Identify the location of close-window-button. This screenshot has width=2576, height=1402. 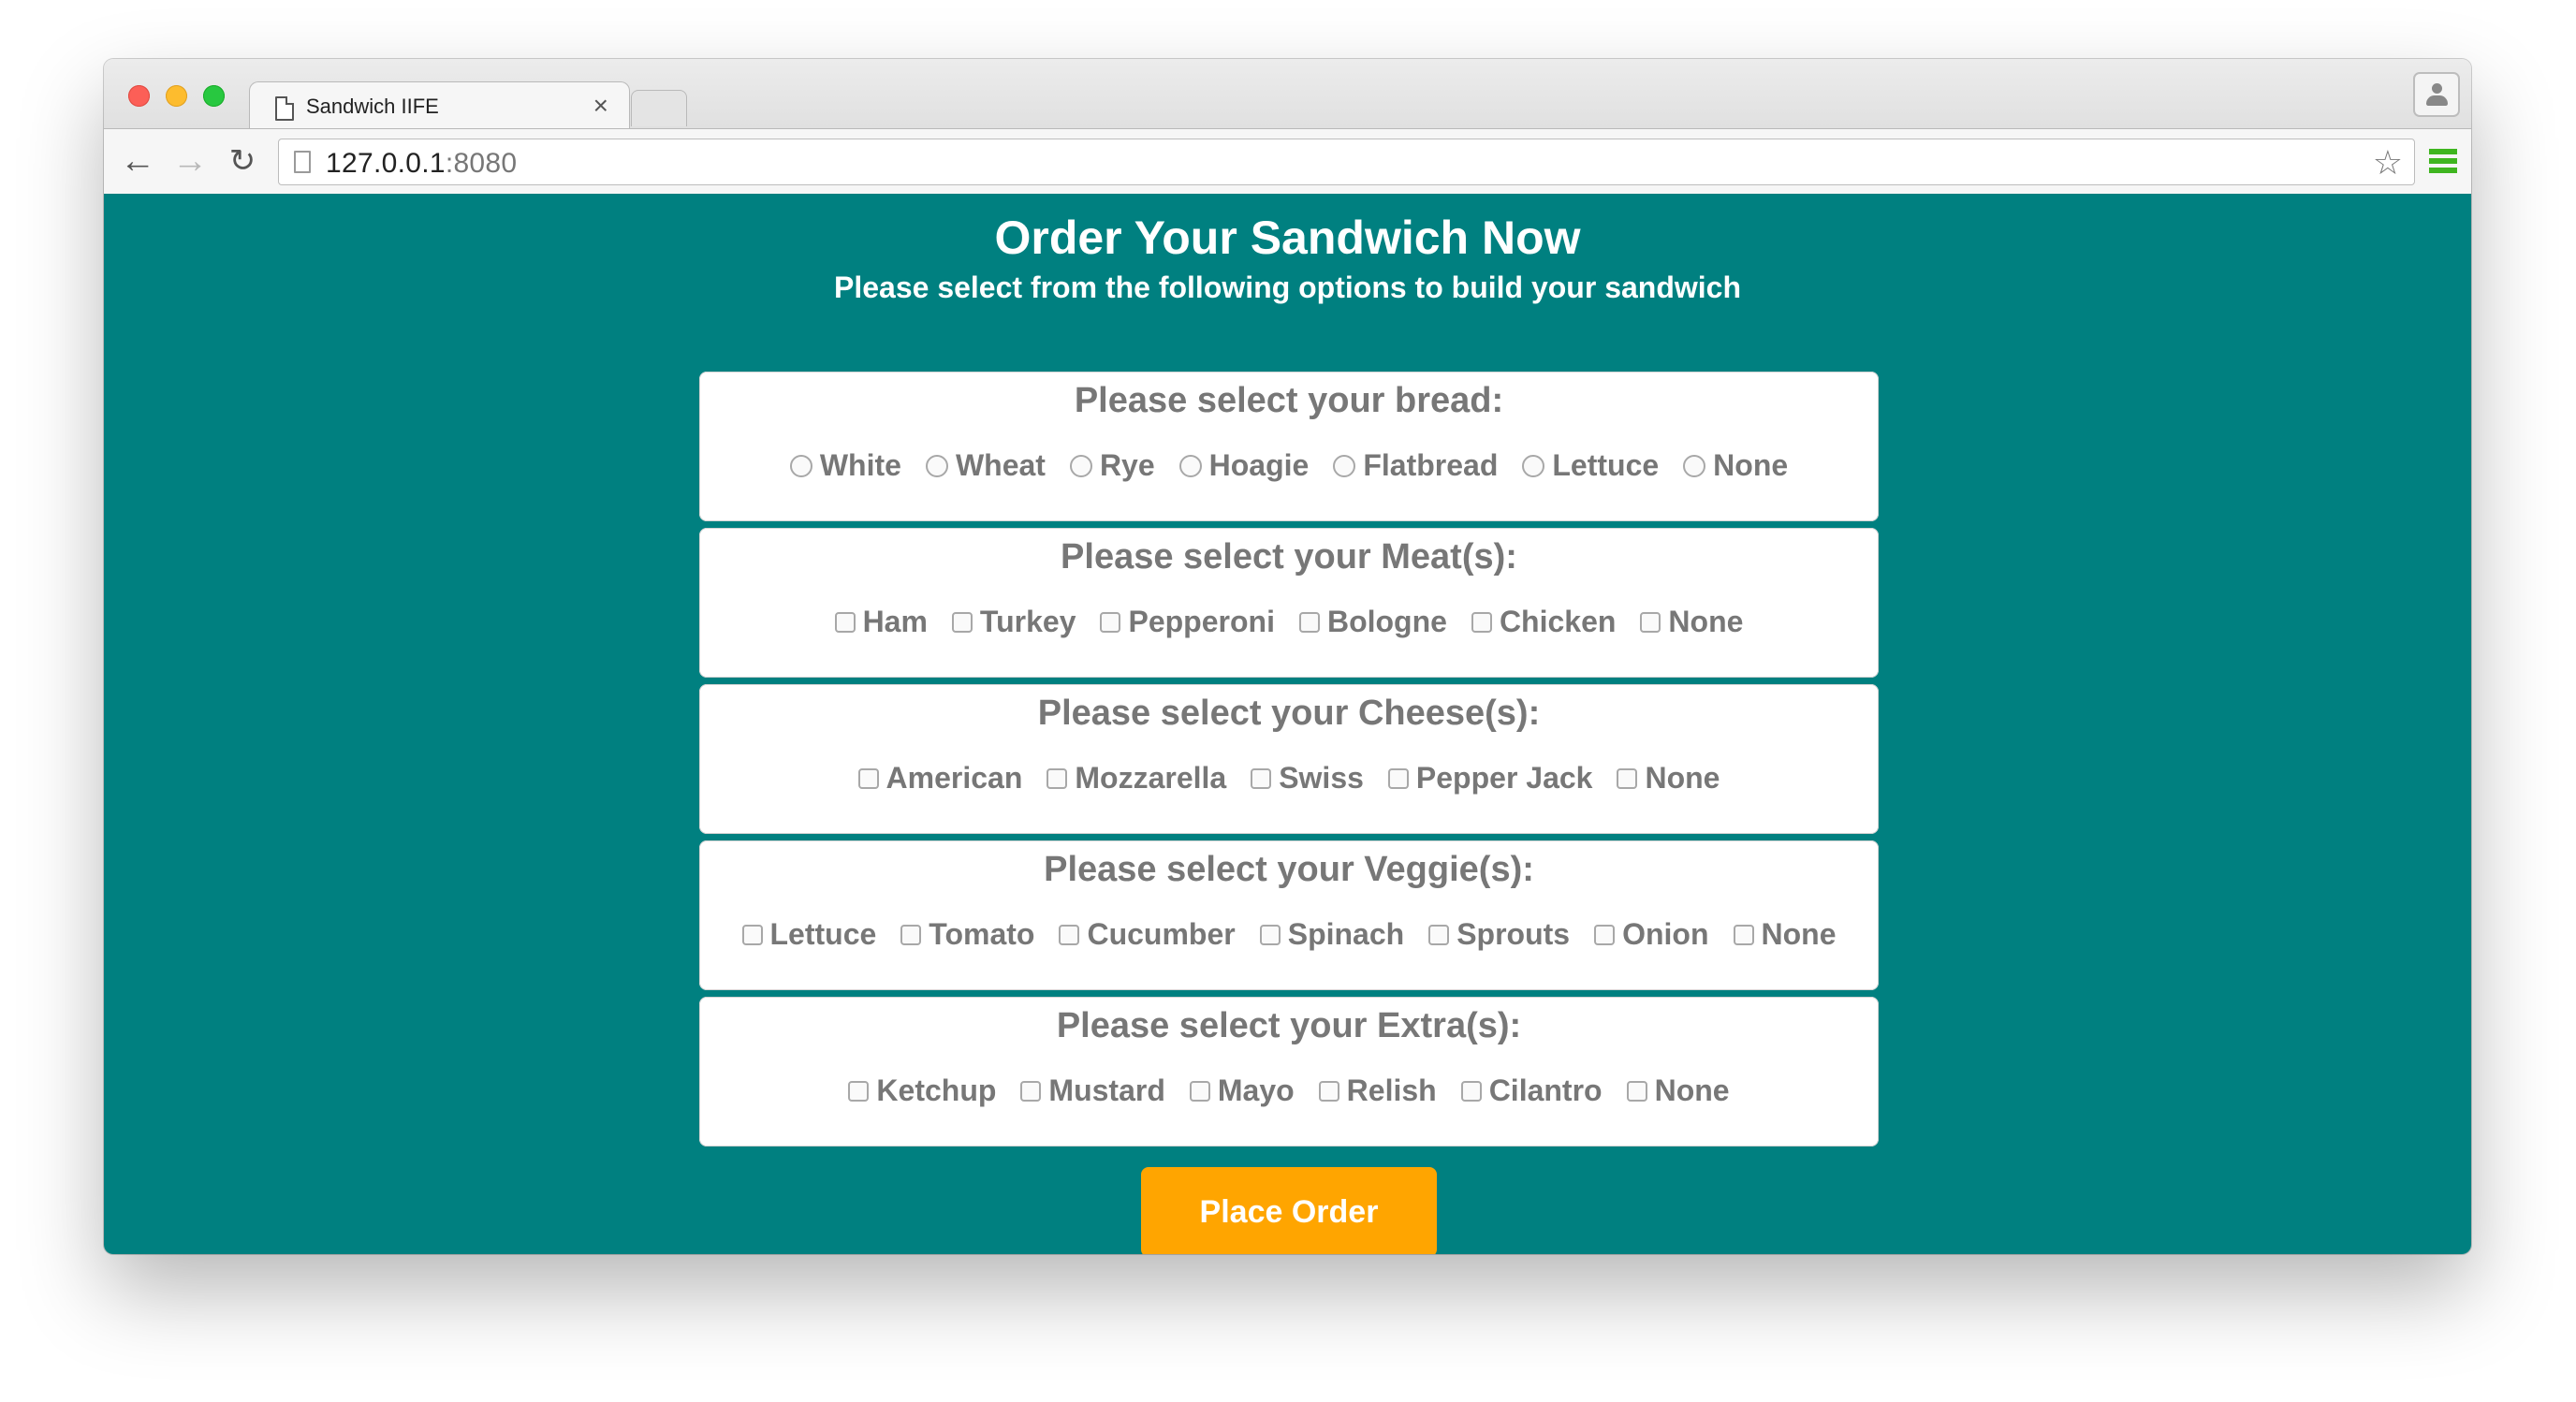
(139, 96).